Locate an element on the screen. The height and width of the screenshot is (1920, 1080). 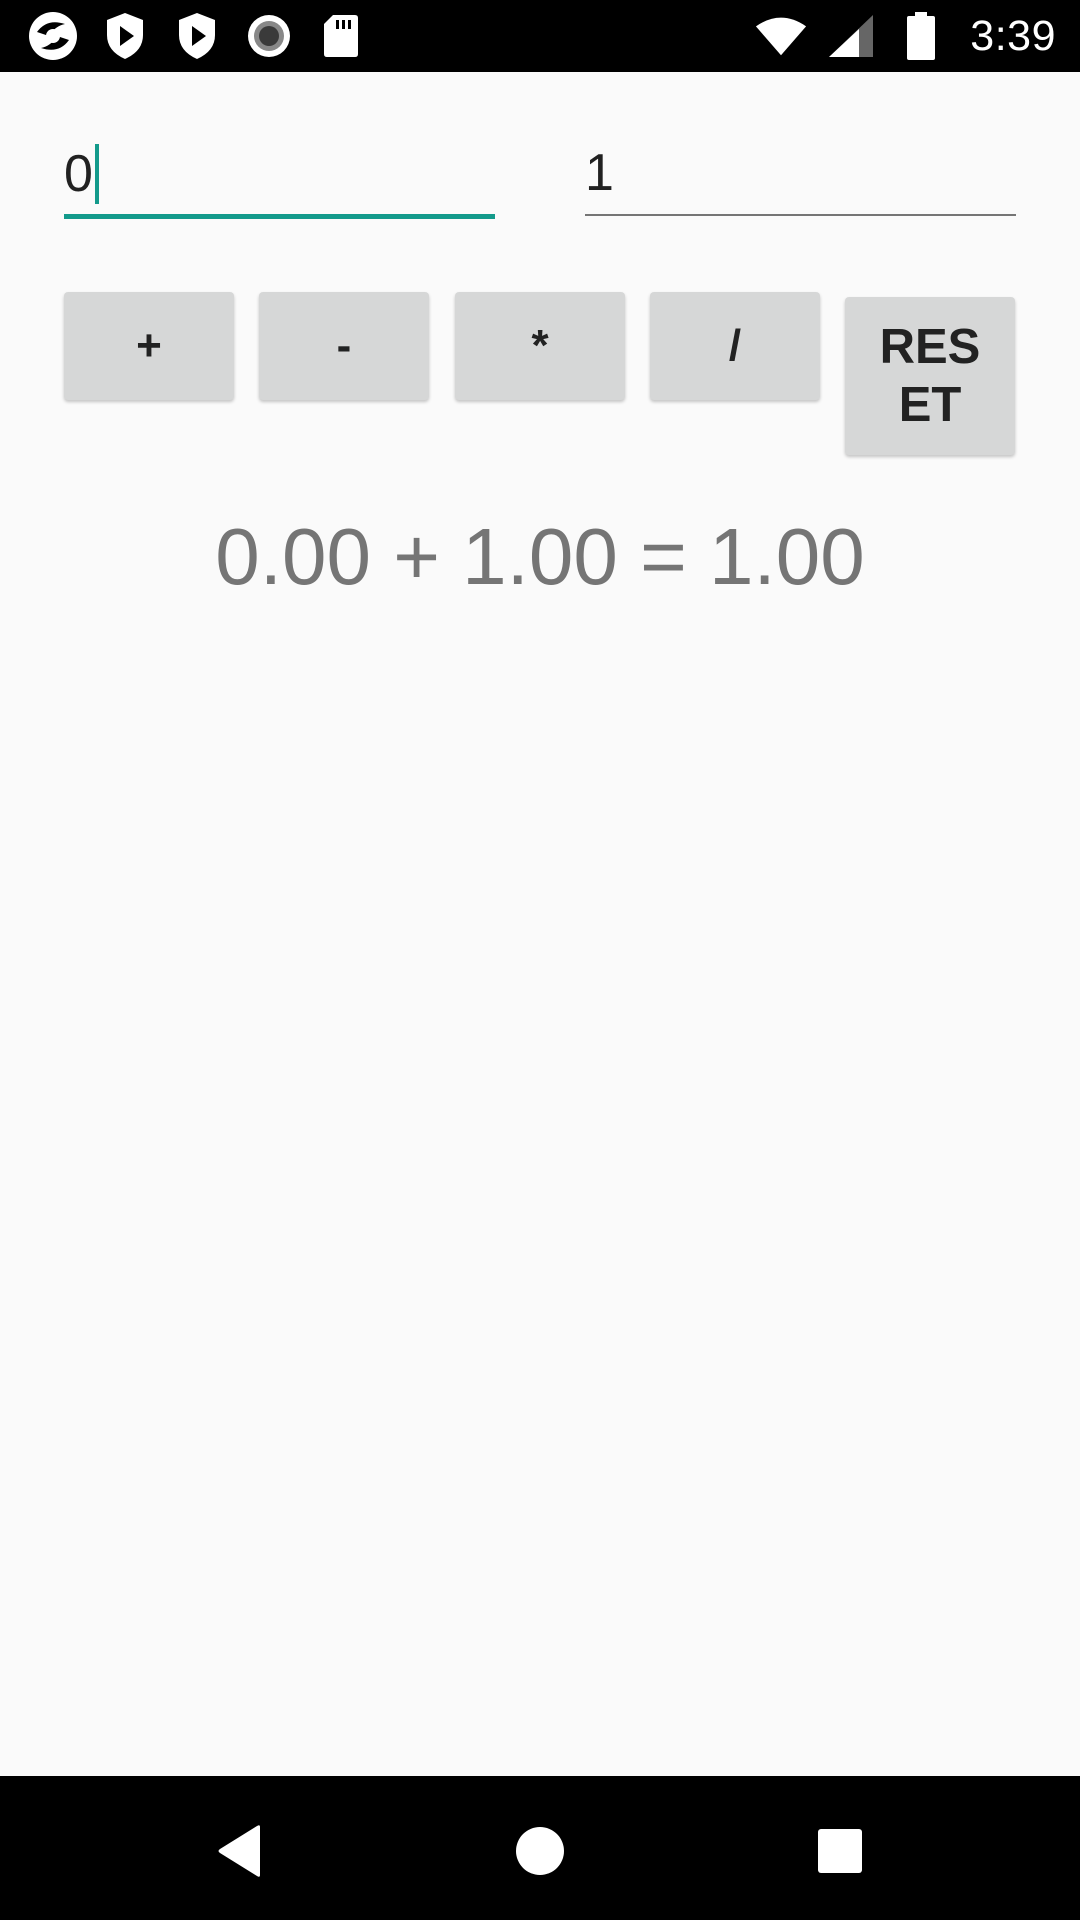
first-number-value-wrap: 0 is located at coordinates (81, 174).